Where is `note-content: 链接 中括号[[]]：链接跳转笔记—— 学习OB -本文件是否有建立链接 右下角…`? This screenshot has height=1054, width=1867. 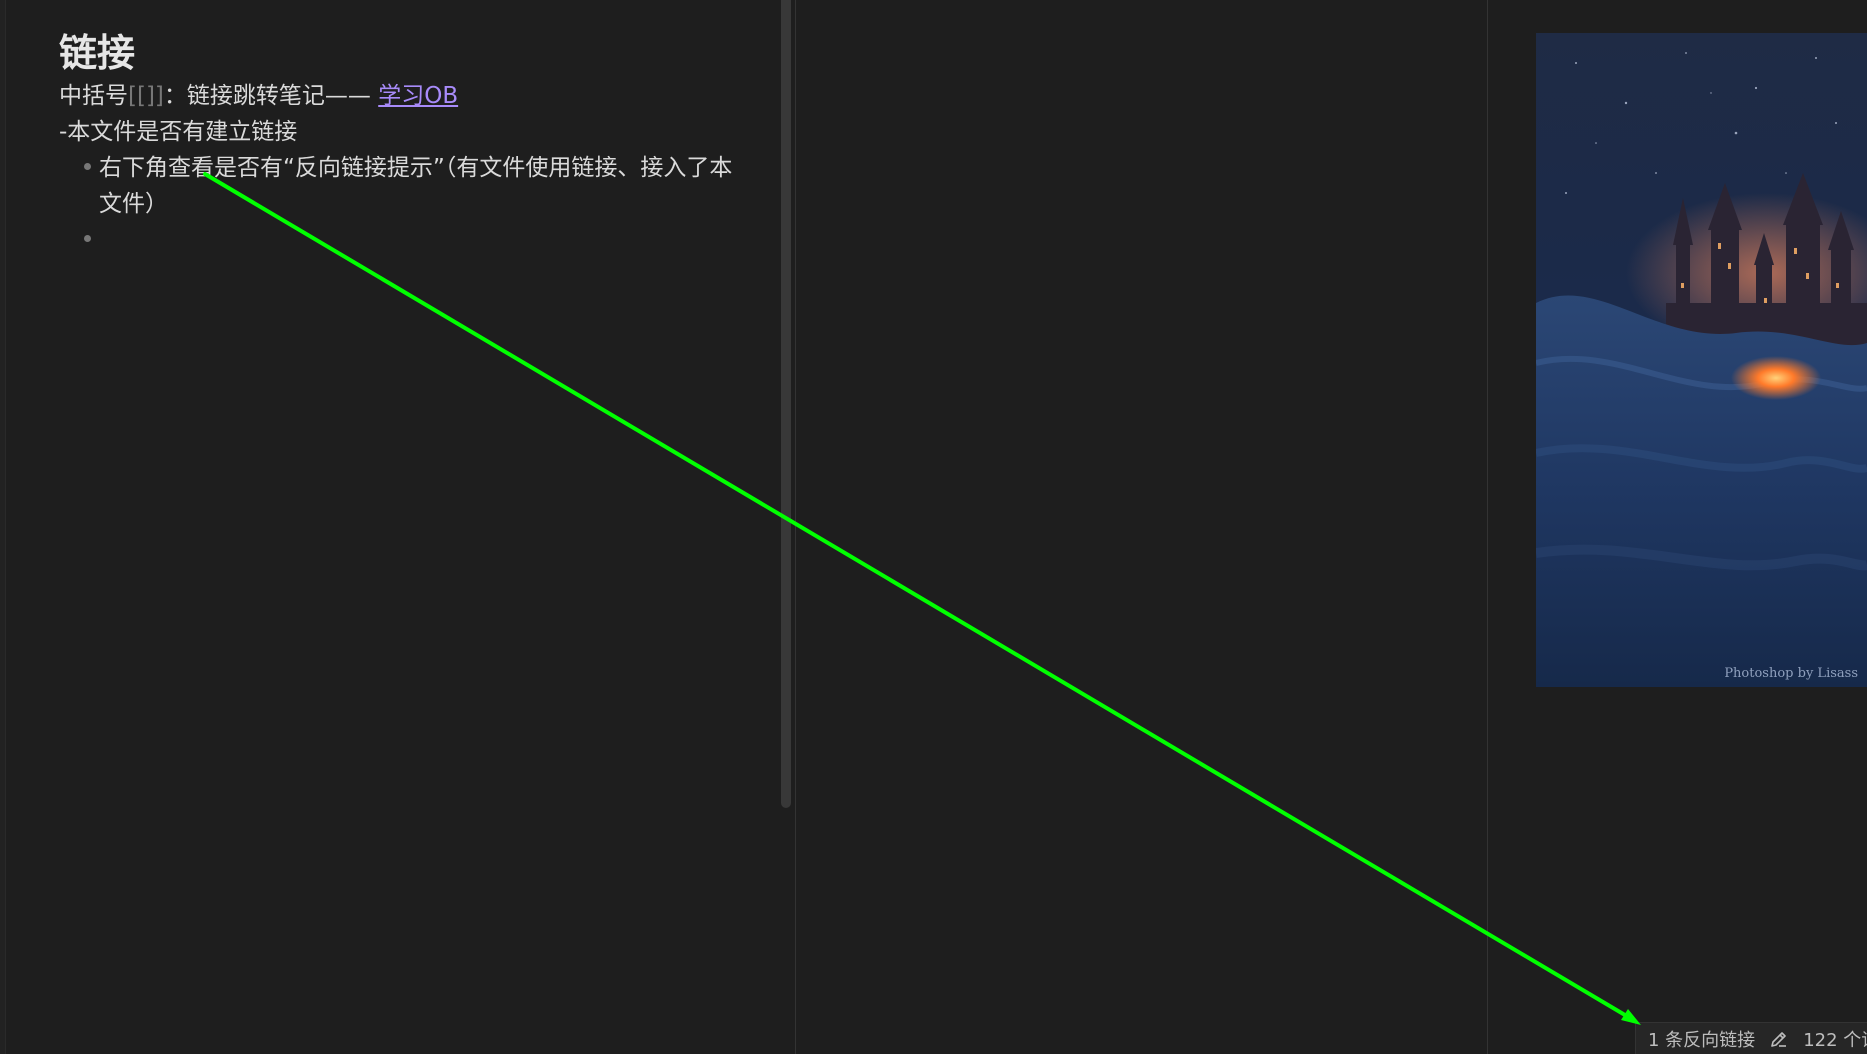 note-content: 链接 中括号[[]]：链接跳转笔记—— 学习OB -本文件是否有建立链接 右下角… is located at coordinates (399, 143).